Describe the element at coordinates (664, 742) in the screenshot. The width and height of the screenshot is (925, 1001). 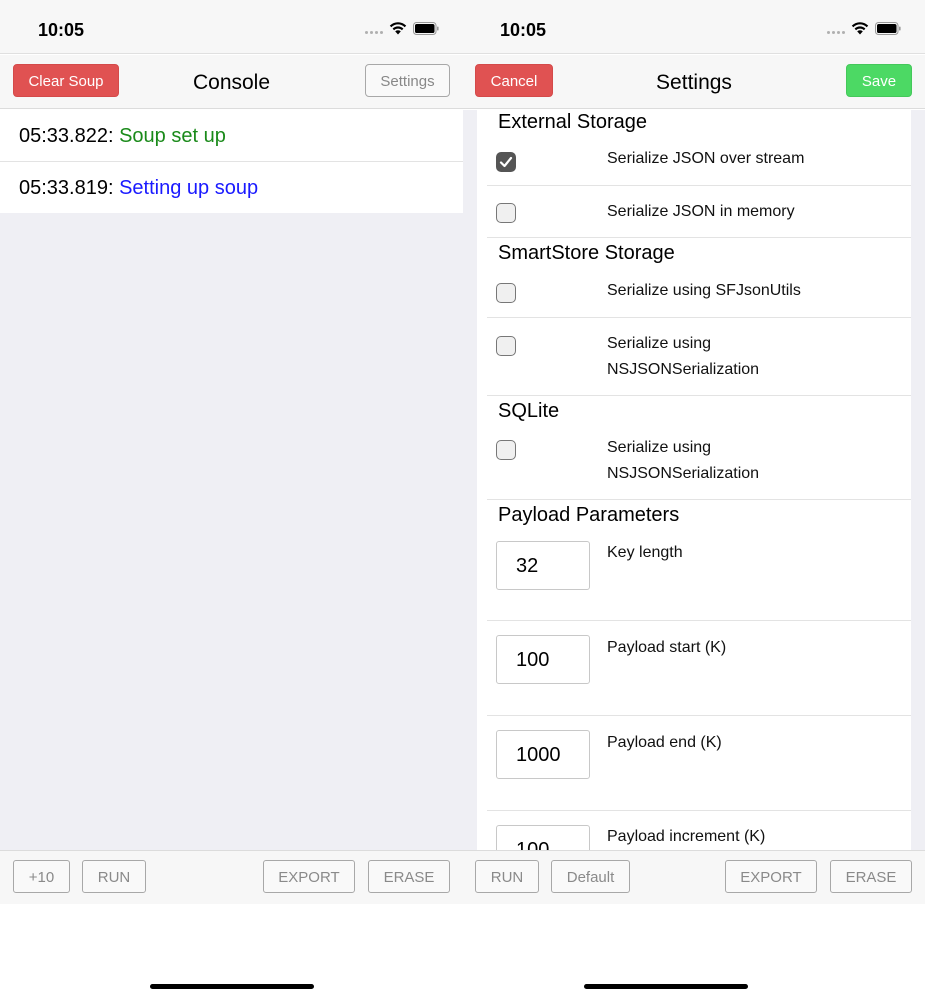
I see `setting-label: Payload end (K)` at that location.